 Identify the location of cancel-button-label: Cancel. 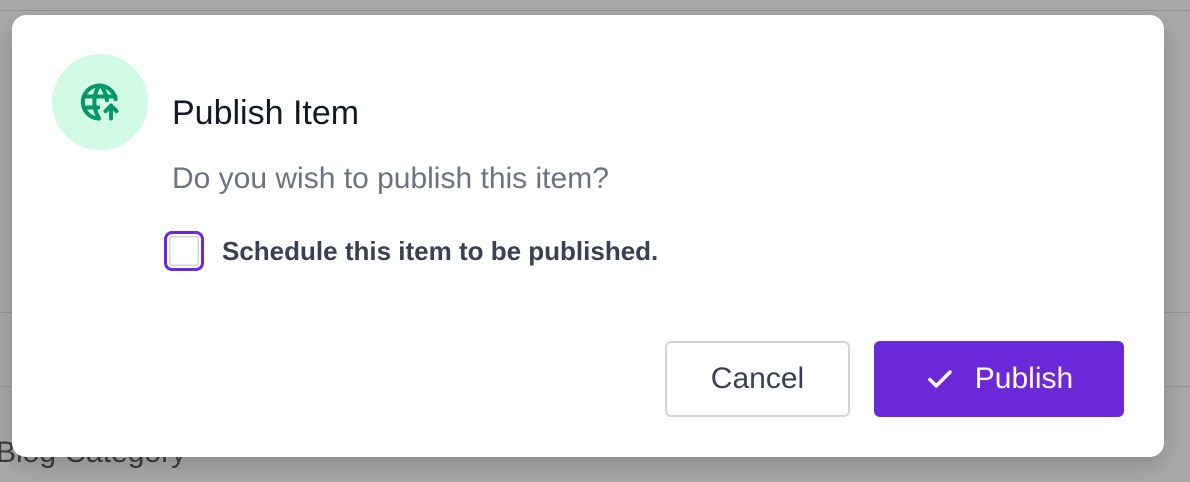
(757, 378).